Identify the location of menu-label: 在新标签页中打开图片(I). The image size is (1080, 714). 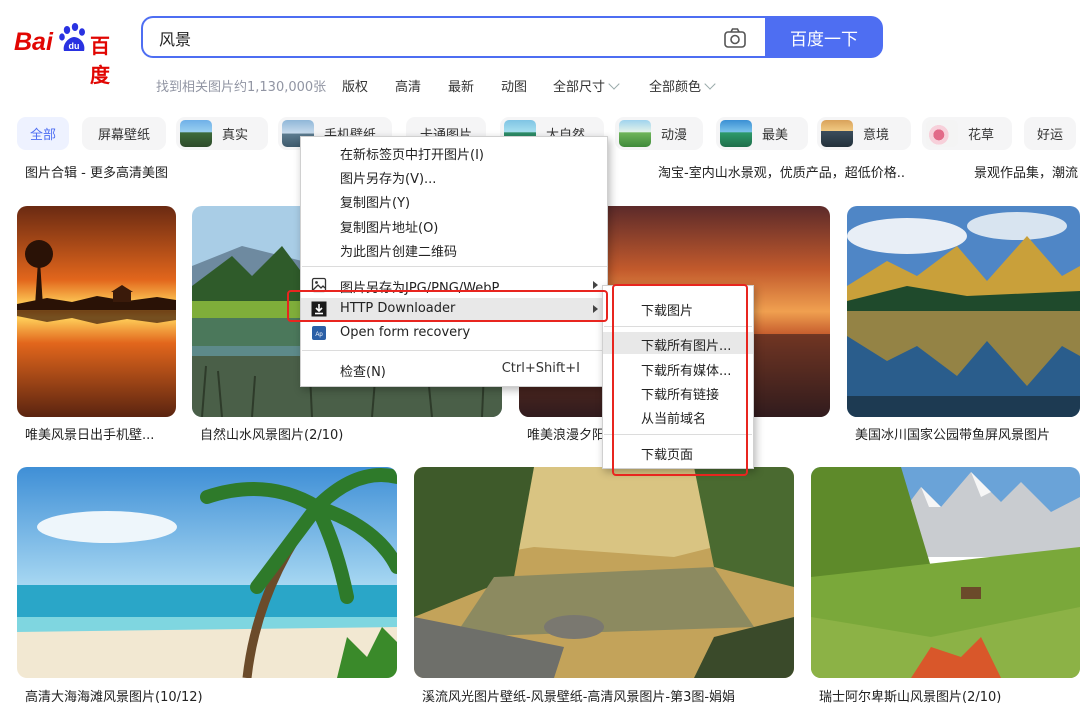
(412, 155).